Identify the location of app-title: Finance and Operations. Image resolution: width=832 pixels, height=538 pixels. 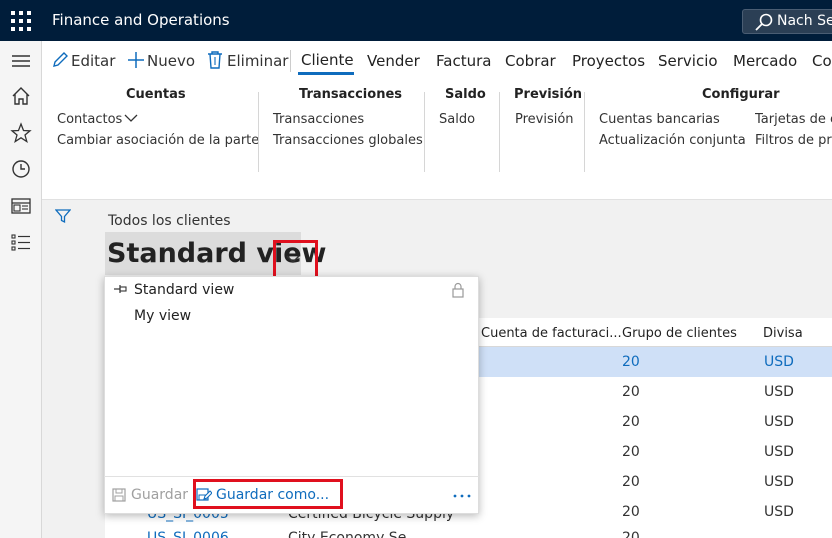
(141, 20).